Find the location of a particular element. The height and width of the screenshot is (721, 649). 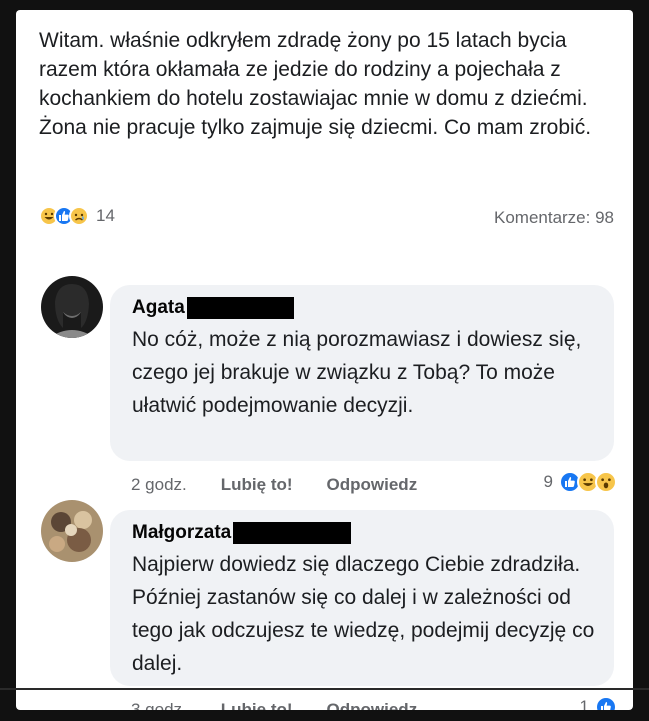

comment-actions: 3 godz. Lubię to! Odpowiedz is located at coordinates (274, 703).